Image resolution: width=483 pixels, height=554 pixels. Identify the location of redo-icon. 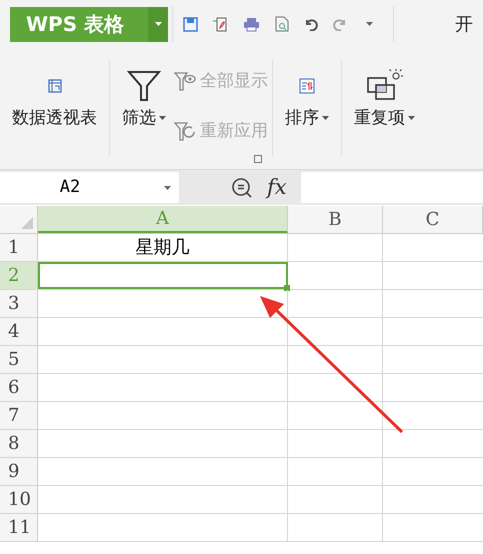
(340, 24).